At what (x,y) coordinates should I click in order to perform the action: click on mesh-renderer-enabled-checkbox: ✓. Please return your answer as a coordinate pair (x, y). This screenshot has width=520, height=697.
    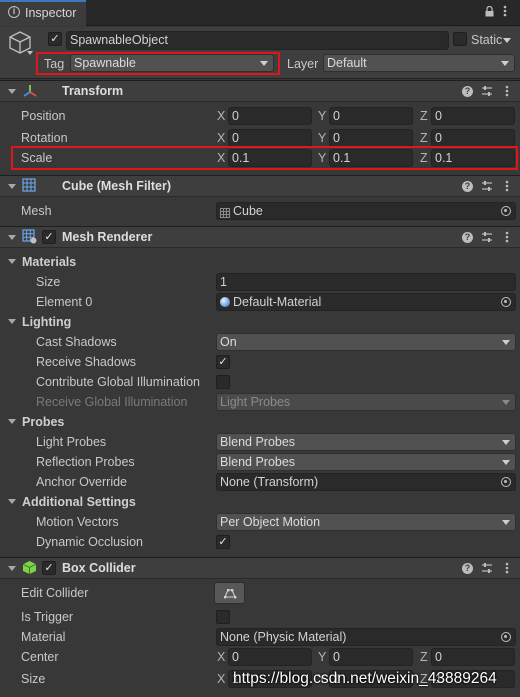
    Looking at the image, I should click on (49, 237).